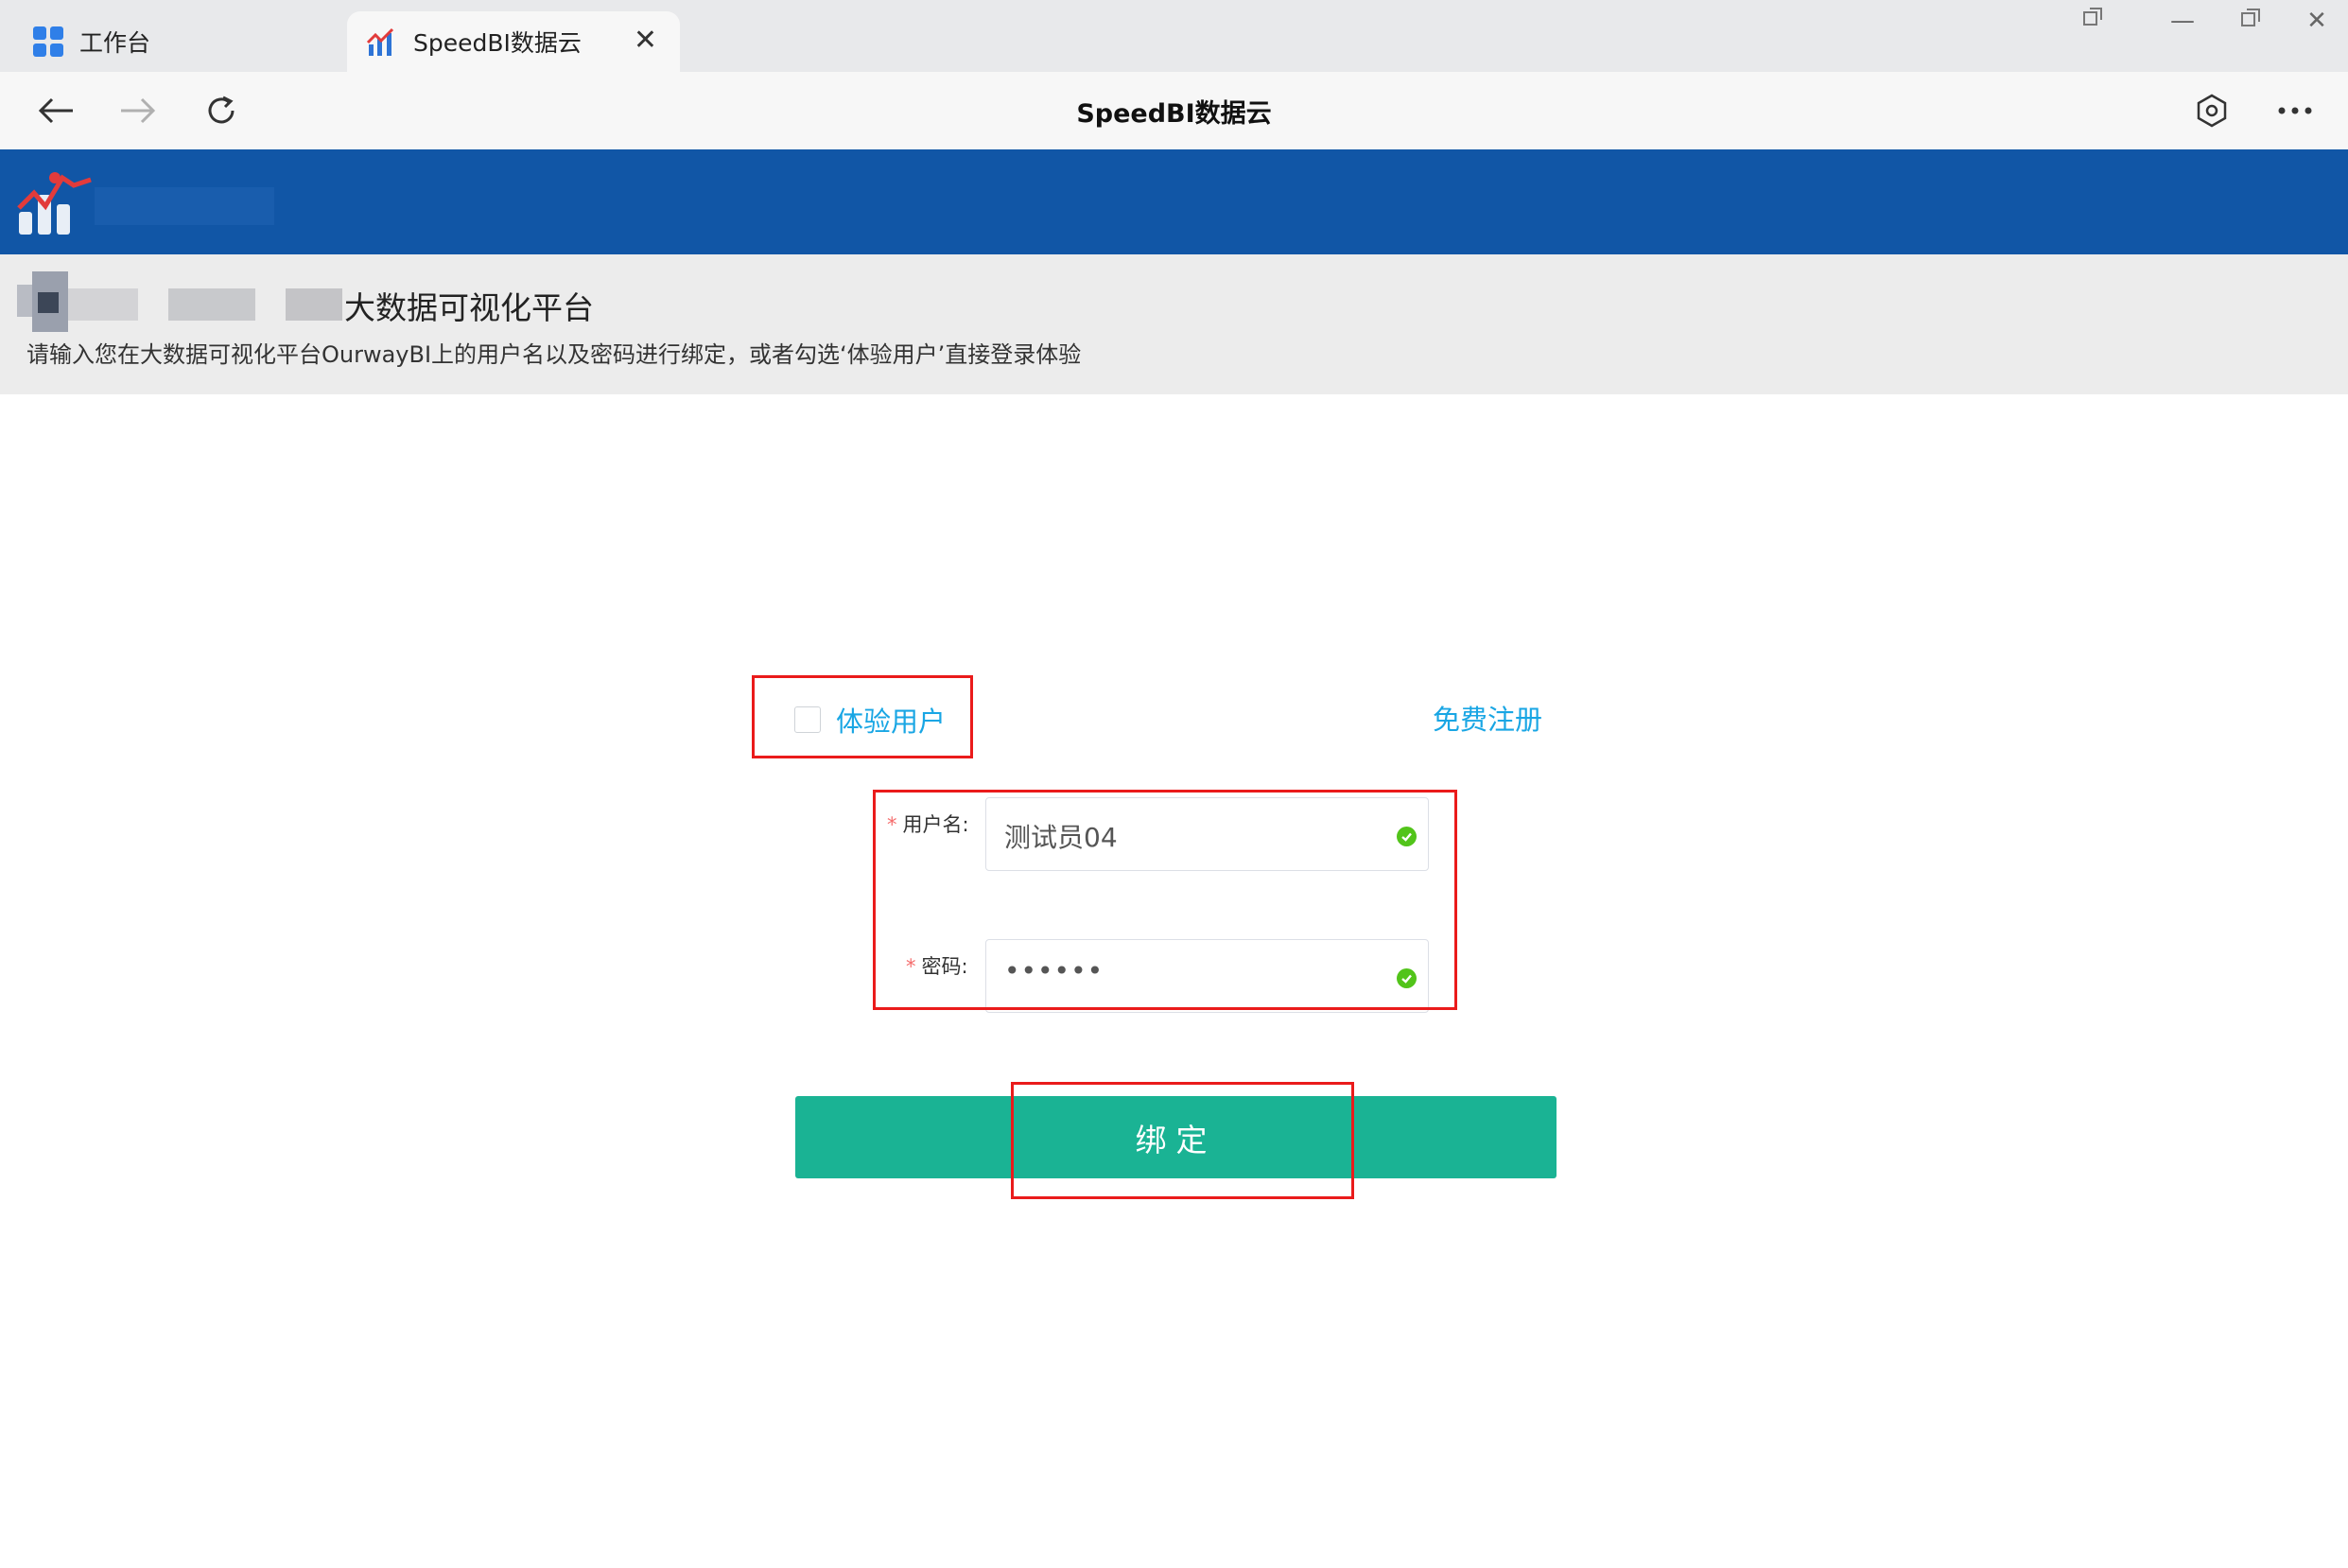  What do you see at coordinates (382, 42) in the screenshot?
I see `speedbi-logo-icon` at bounding box center [382, 42].